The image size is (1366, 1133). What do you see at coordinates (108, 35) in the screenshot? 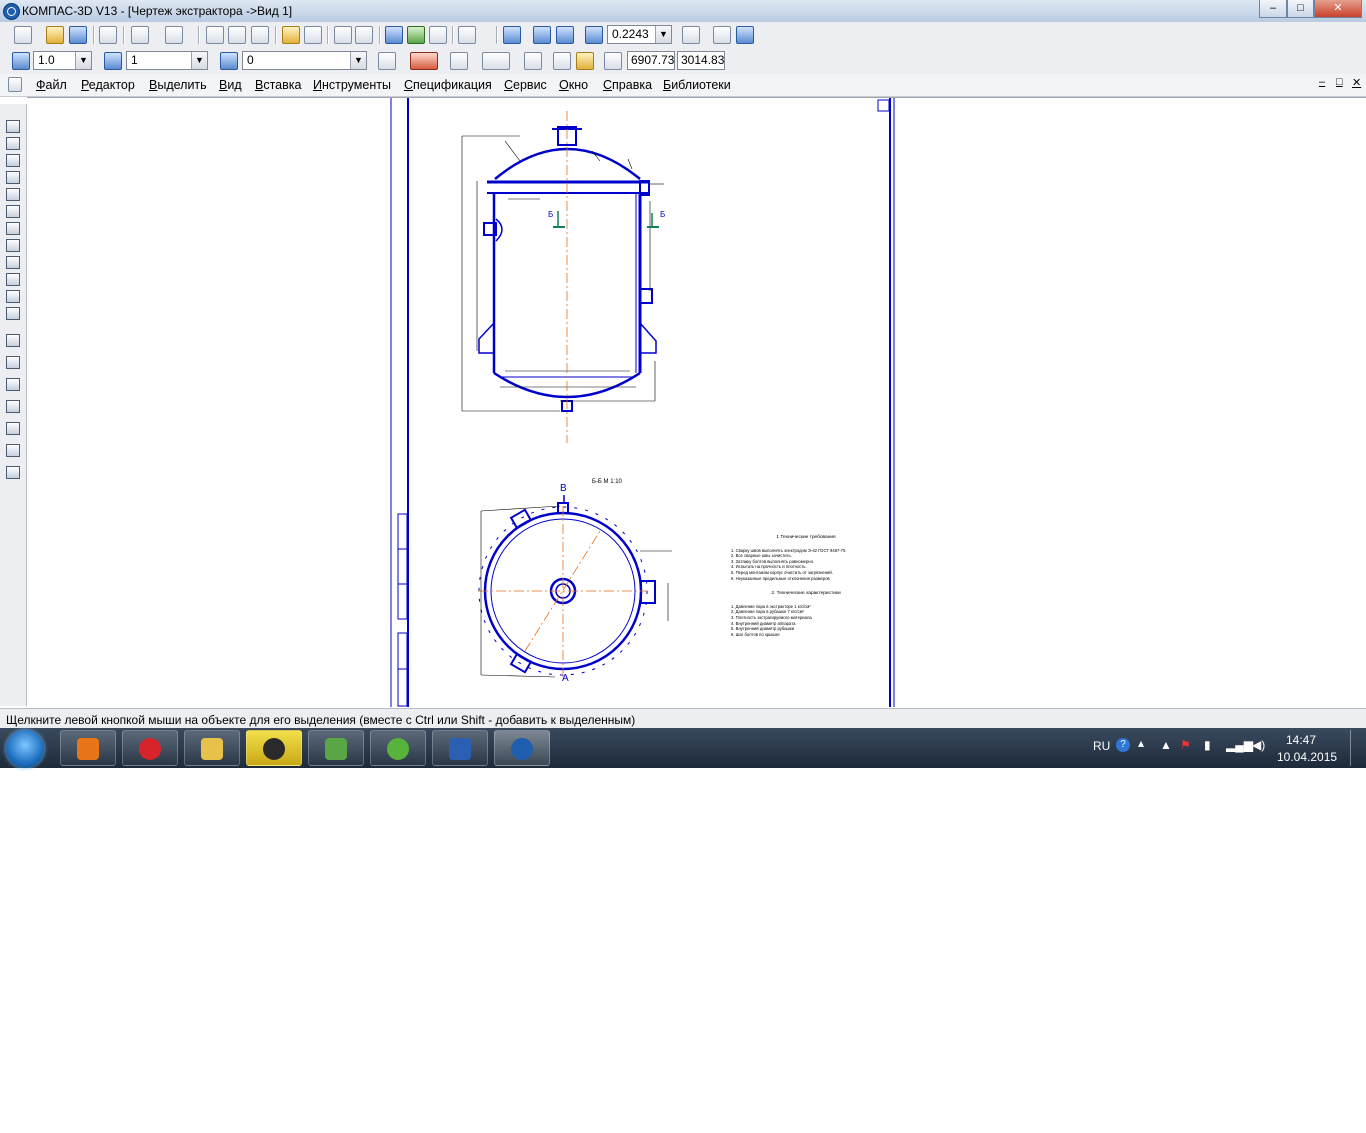
I see `print-icon` at bounding box center [108, 35].